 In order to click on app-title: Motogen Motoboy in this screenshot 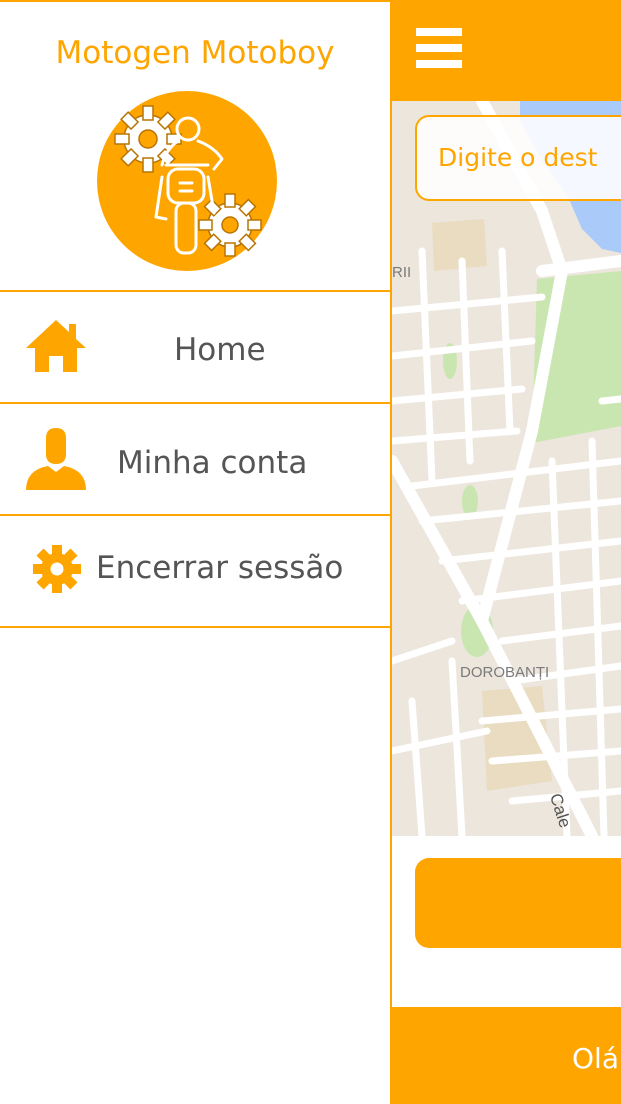, I will do `click(195, 53)`.